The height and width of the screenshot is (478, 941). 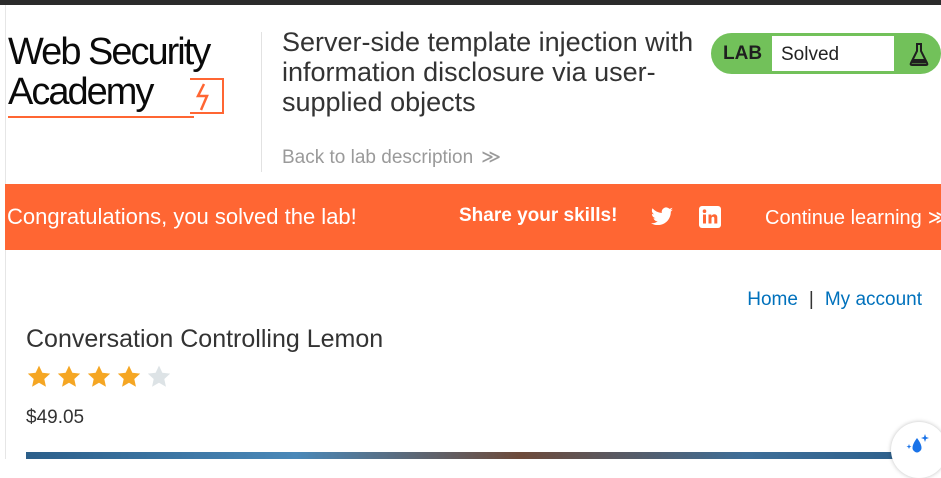 What do you see at coordinates (476, 455) in the screenshot?
I see `product-image` at bounding box center [476, 455].